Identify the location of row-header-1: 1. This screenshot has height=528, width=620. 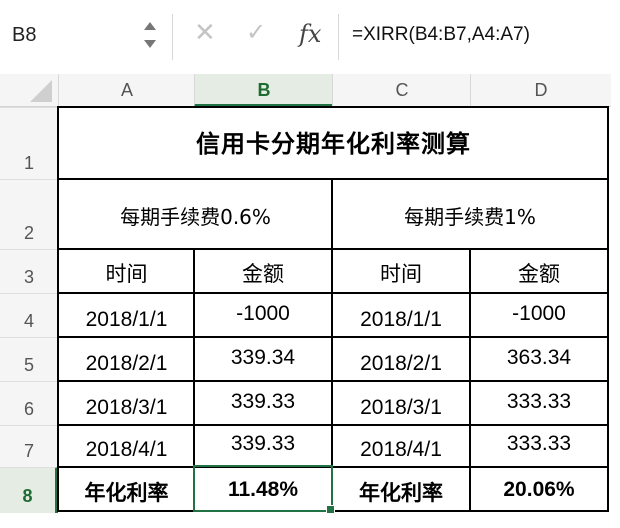
(29, 143).